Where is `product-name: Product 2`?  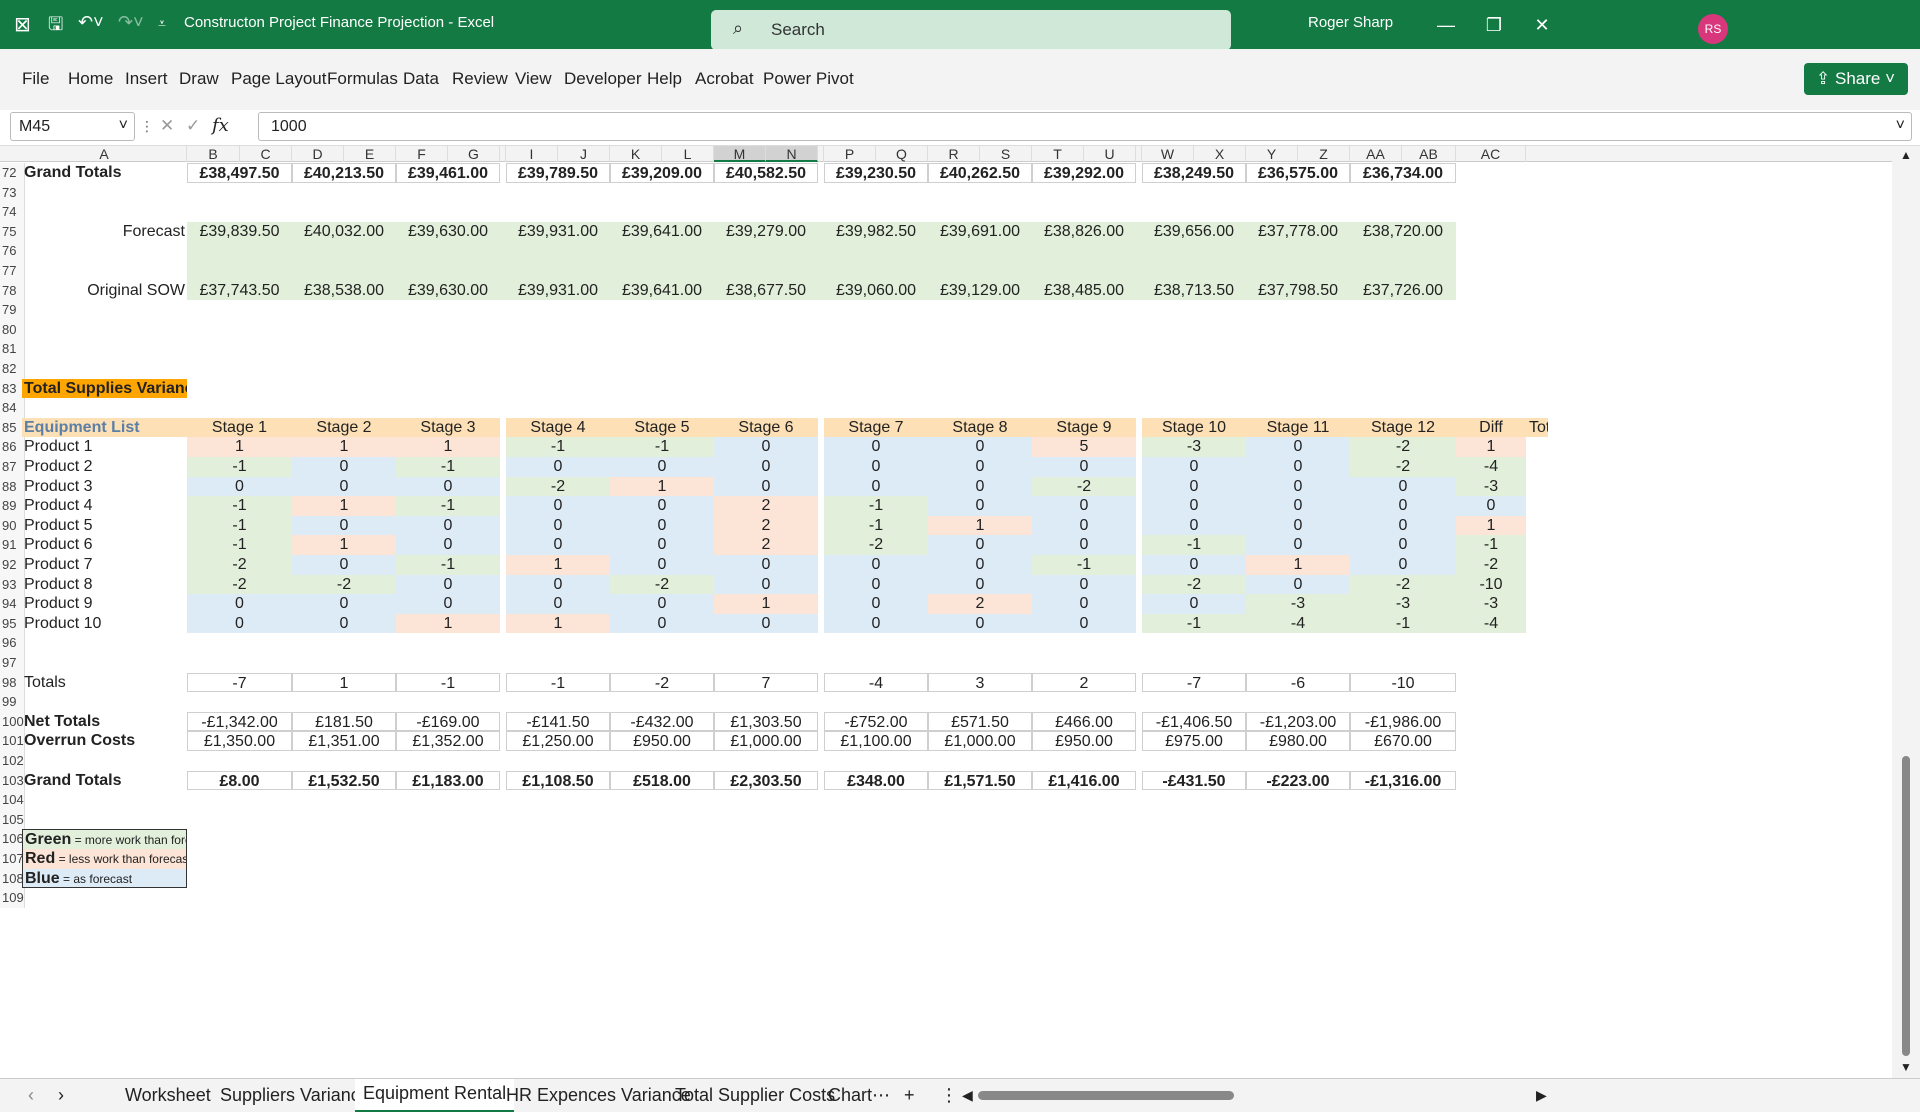 product-name: Product 2 is located at coordinates (104, 467).